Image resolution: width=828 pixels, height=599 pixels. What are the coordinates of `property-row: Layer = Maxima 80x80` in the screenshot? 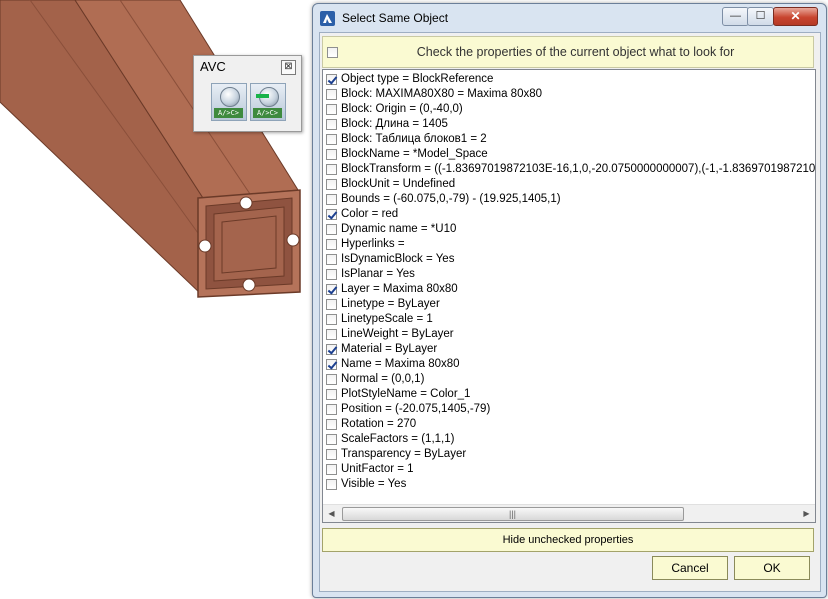 It's located at (569, 289).